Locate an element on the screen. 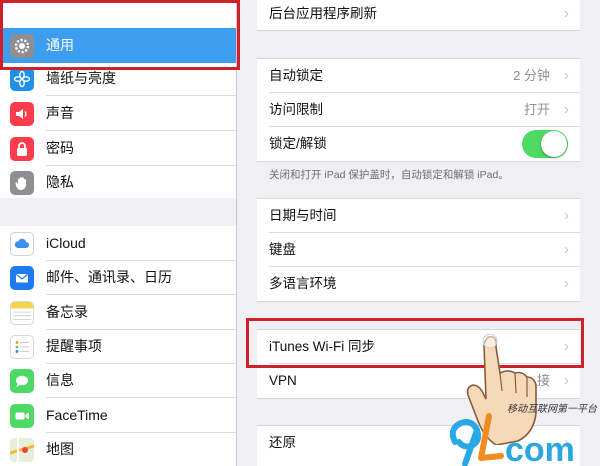 The height and width of the screenshot is (466, 600). sidebar-item-label: 备忘录 is located at coordinates (67, 312).